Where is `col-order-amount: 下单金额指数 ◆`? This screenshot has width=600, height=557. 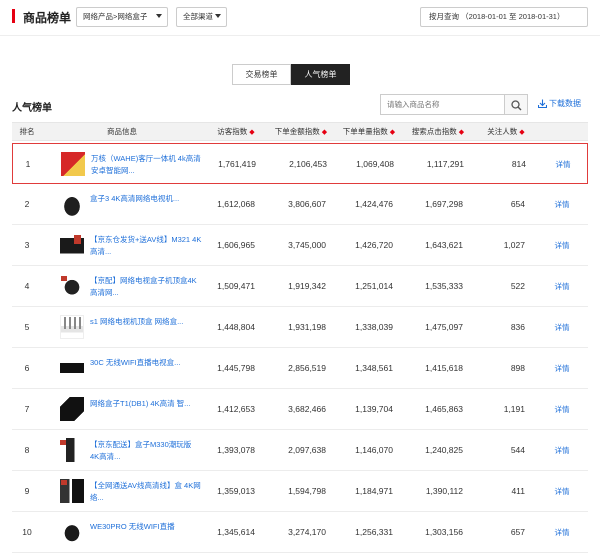 col-order-amount: 下单金额指数 ◆ is located at coordinates (301, 132).